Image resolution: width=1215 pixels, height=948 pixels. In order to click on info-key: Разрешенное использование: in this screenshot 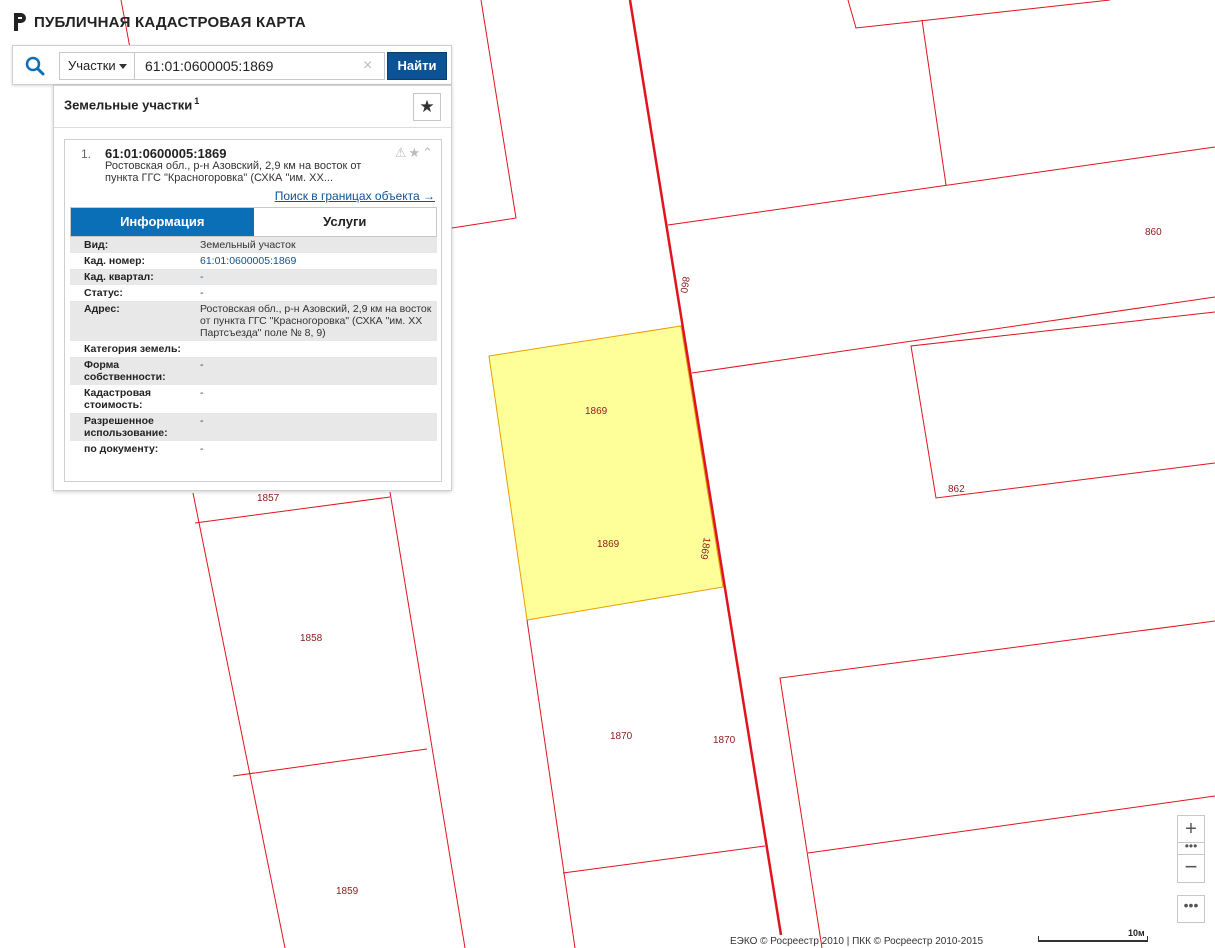, I will do `click(126, 427)`.